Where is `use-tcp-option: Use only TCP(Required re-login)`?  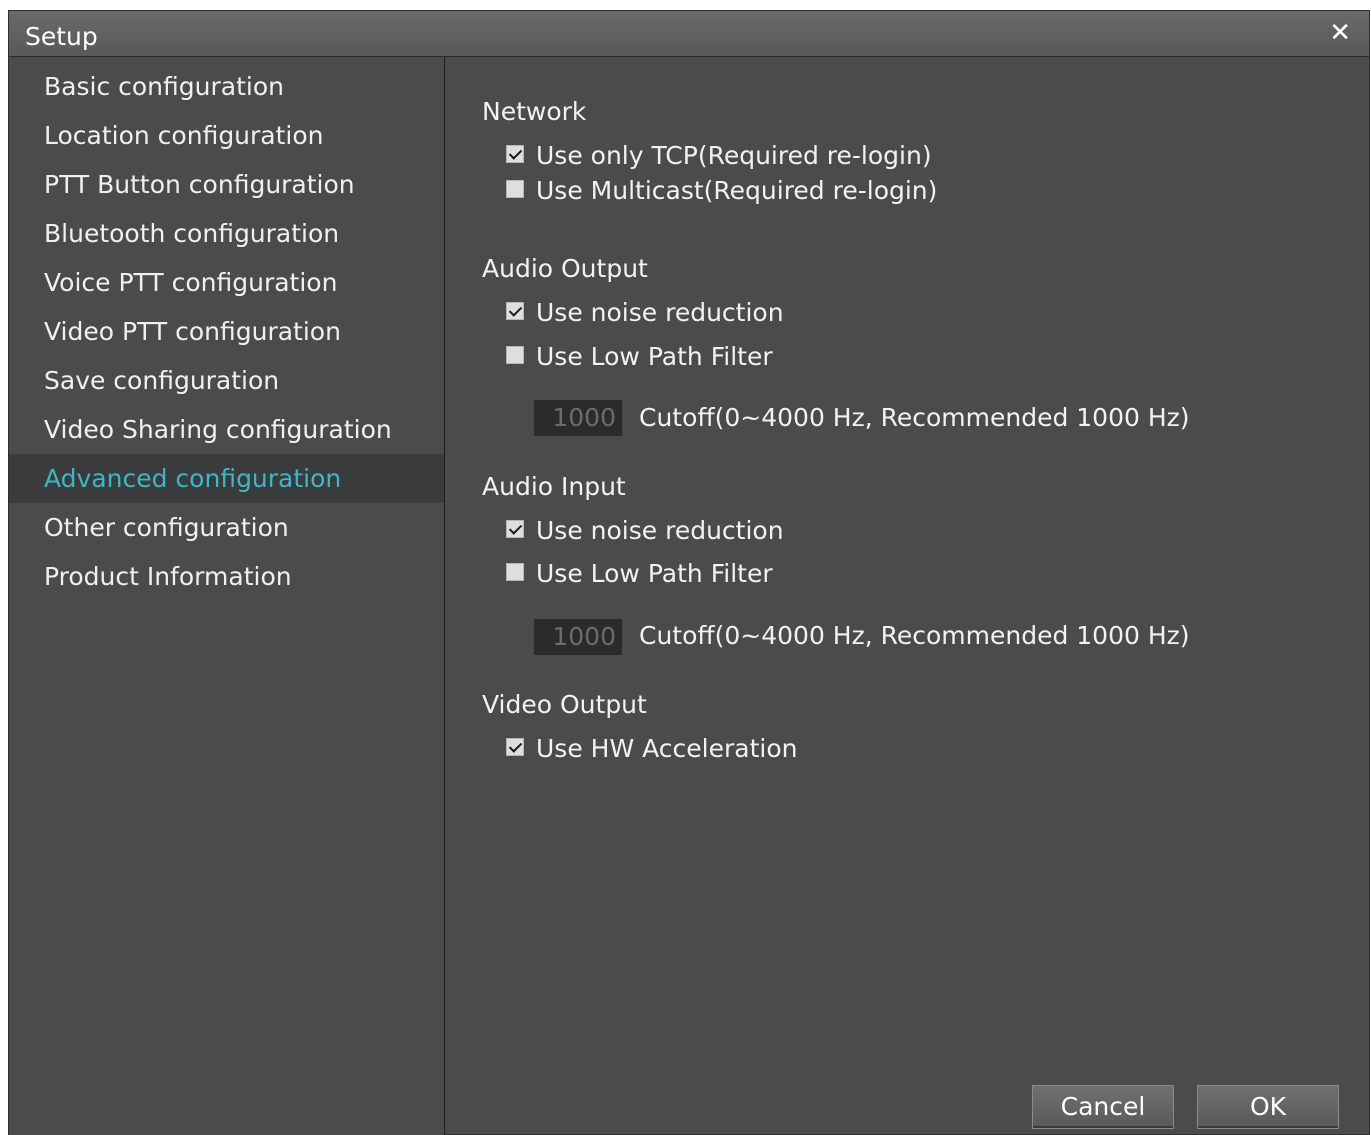
use-tcp-option: Use only TCP(Required re-login) is located at coordinates (719, 156).